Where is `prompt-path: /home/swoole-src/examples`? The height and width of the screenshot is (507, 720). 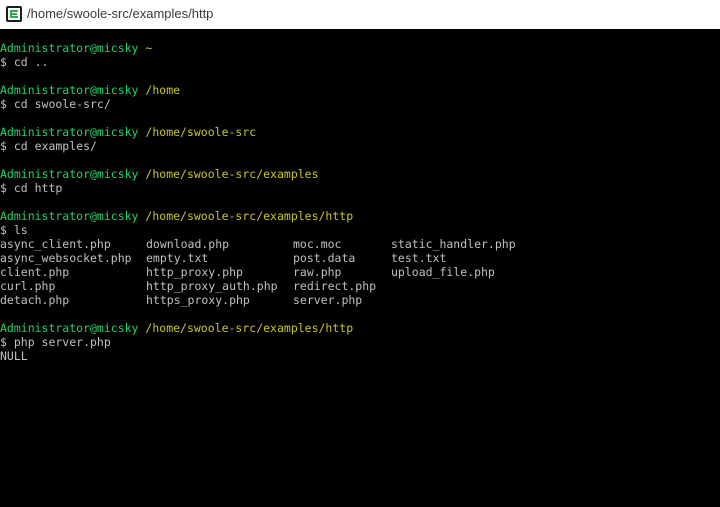
prompt-path: /home/swoole-src/examples is located at coordinates (232, 174).